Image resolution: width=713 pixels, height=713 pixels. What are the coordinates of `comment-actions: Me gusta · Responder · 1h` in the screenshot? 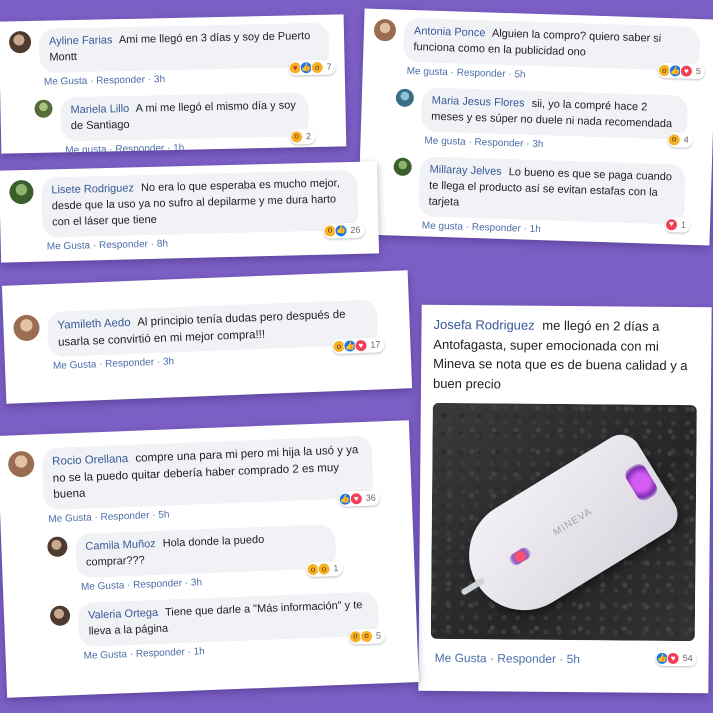 It's located at (185, 147).